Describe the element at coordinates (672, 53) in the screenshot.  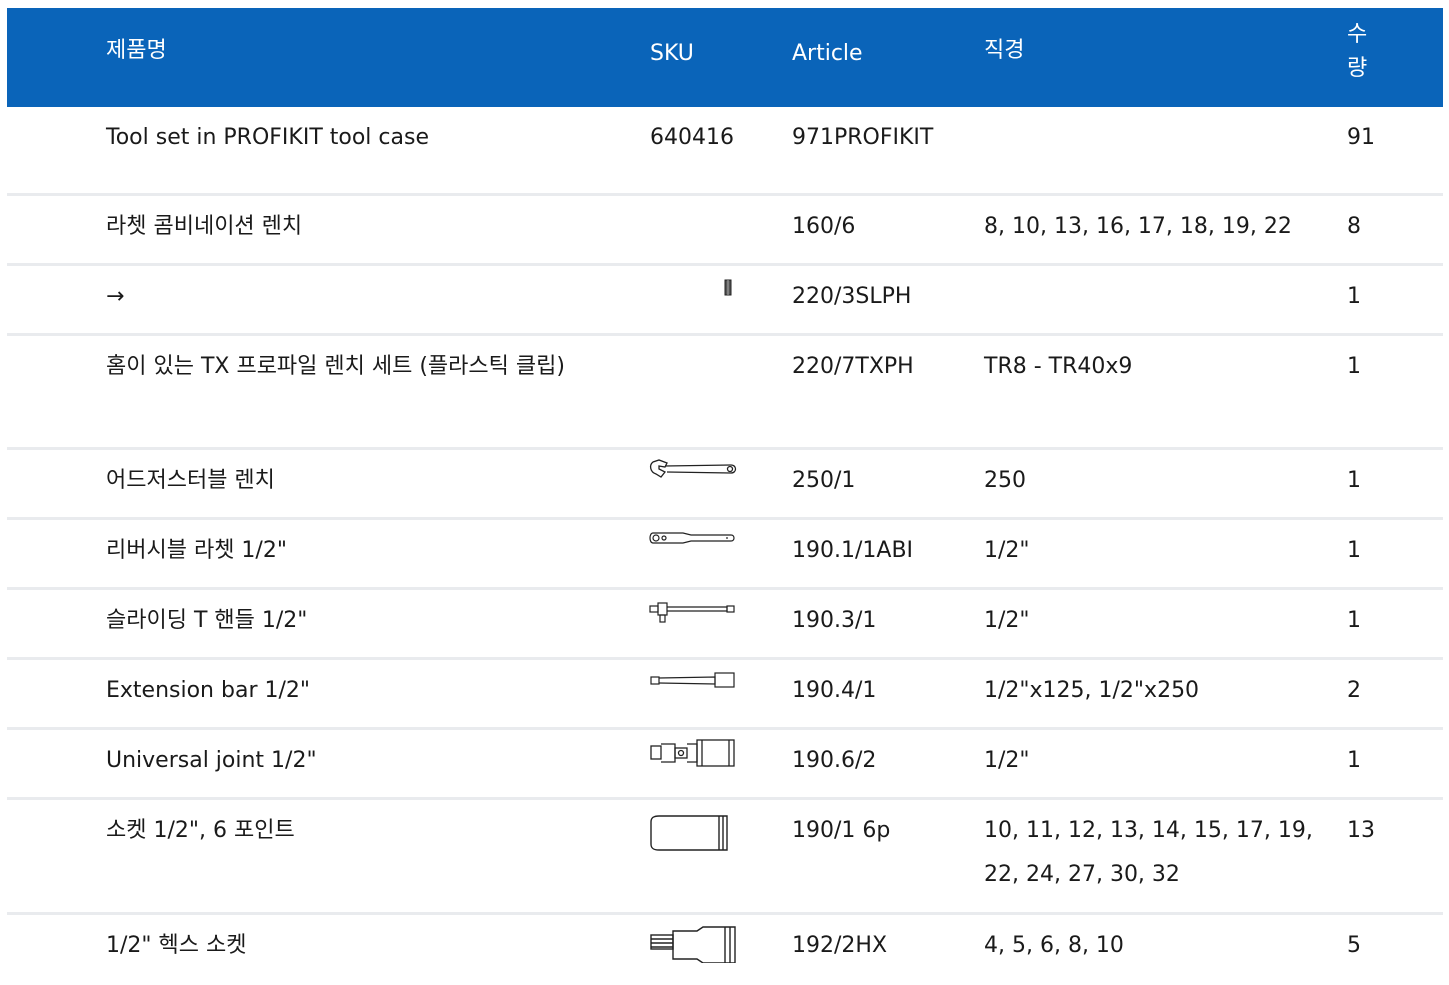
I see `header-sku: SKU` at that location.